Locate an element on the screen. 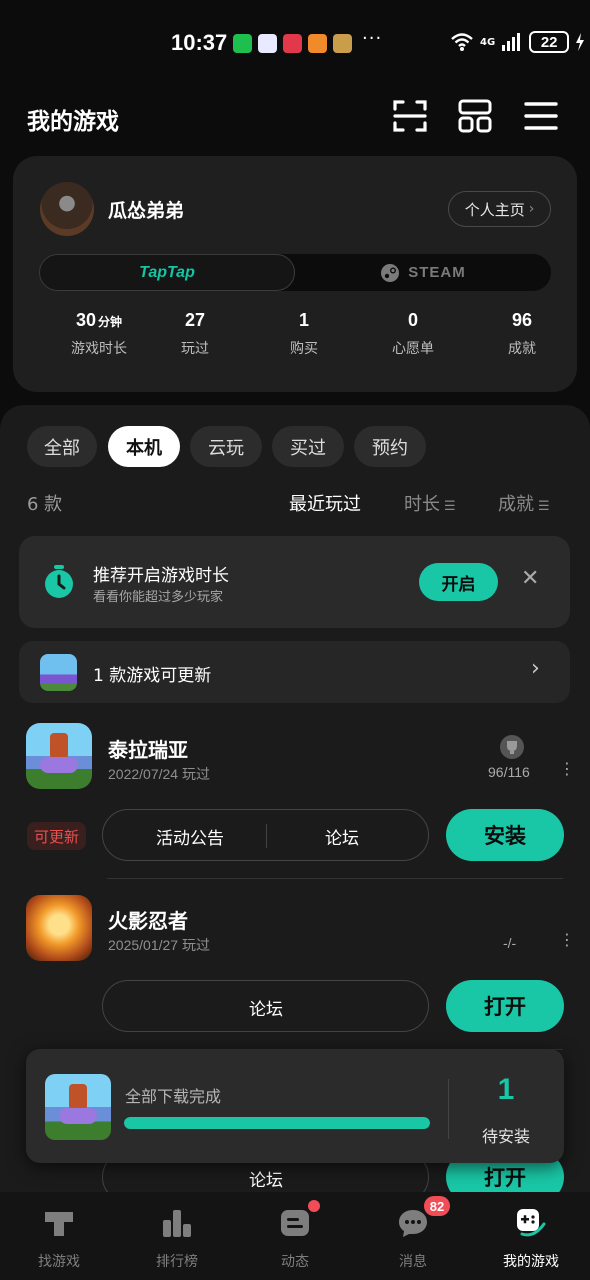  announcement-link: 活动公告 is located at coordinates (190, 836).